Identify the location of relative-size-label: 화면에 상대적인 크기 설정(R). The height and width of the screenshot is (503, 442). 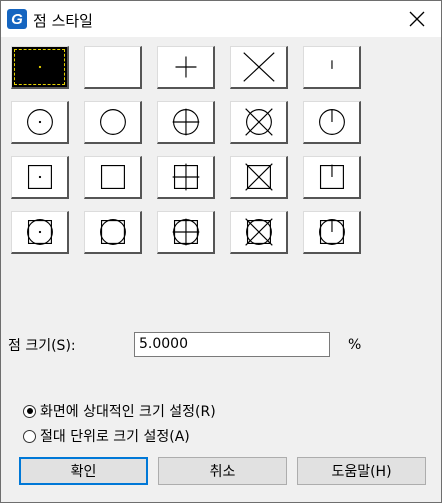
(128, 412).